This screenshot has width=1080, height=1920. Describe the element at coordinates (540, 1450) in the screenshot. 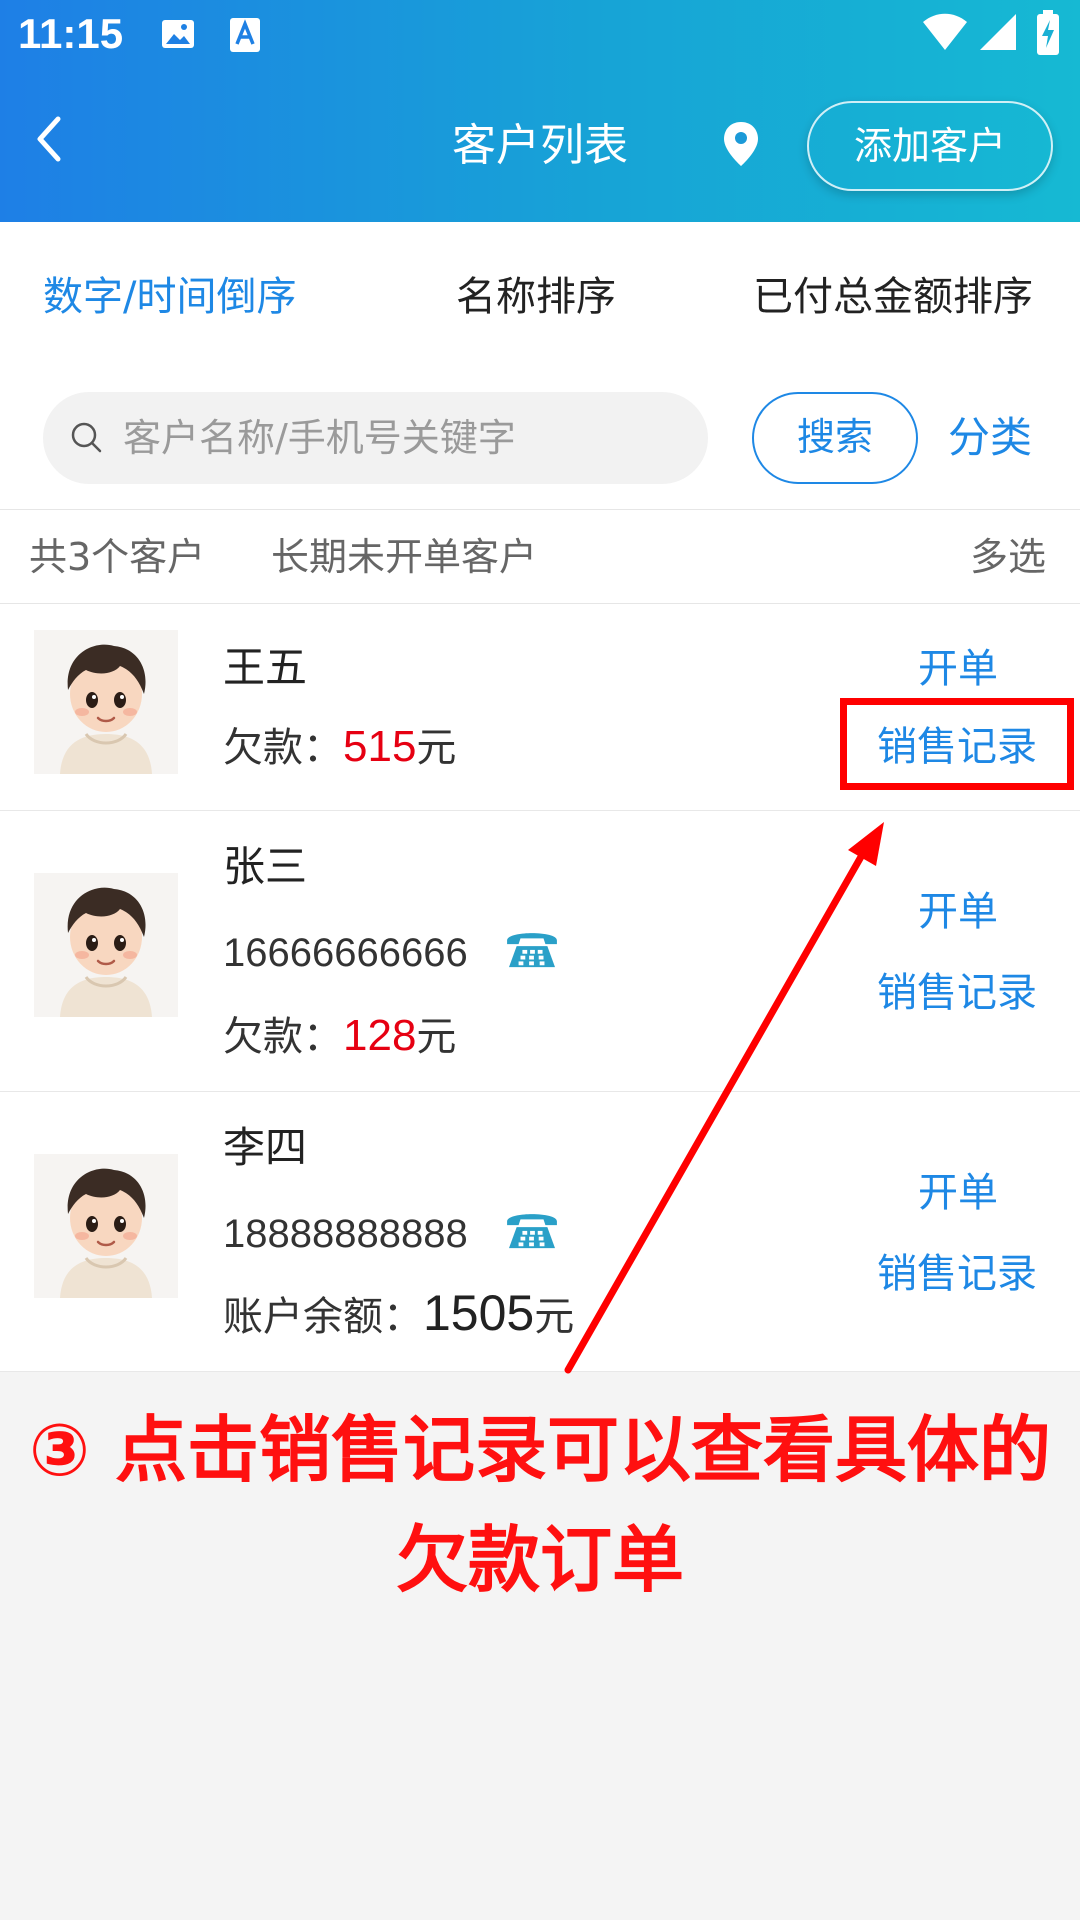

I see `annotation-line-1: ③ 点击销售记录可以查看具体的` at that location.